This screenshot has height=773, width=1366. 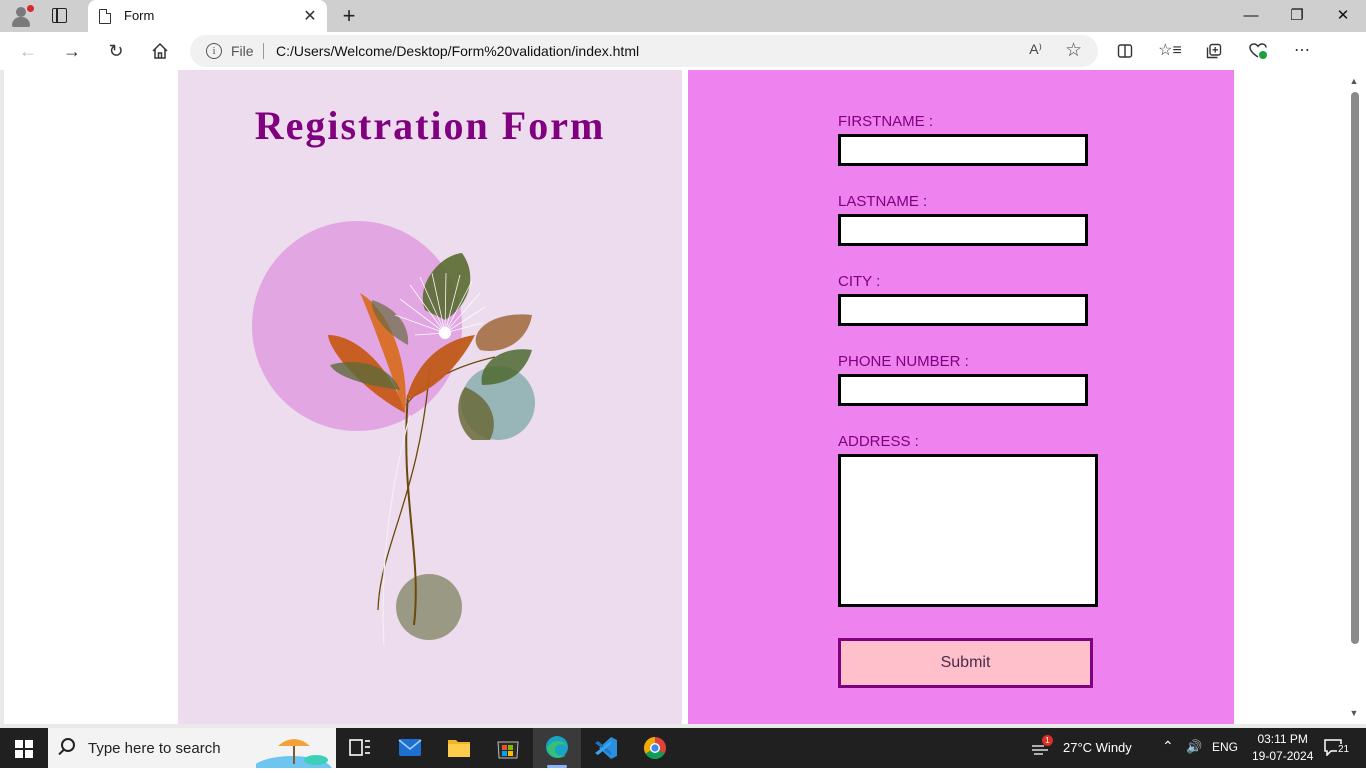 I want to click on split-screen-icon, so click(x=1125, y=51).